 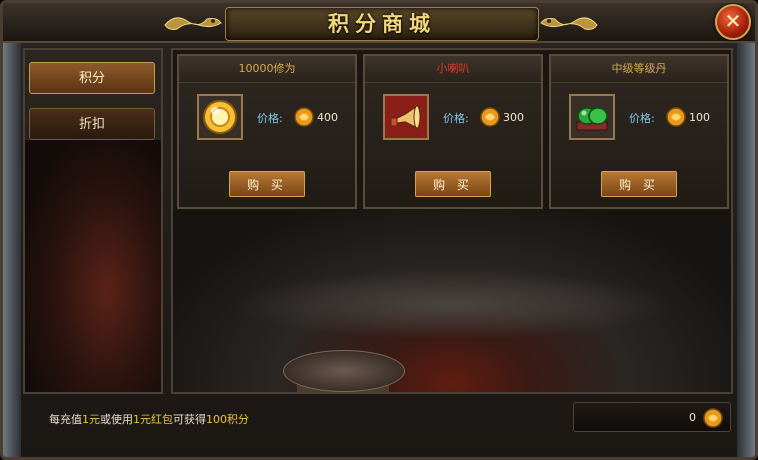 I want to click on decorative-rock-right, so click(x=746, y=250).